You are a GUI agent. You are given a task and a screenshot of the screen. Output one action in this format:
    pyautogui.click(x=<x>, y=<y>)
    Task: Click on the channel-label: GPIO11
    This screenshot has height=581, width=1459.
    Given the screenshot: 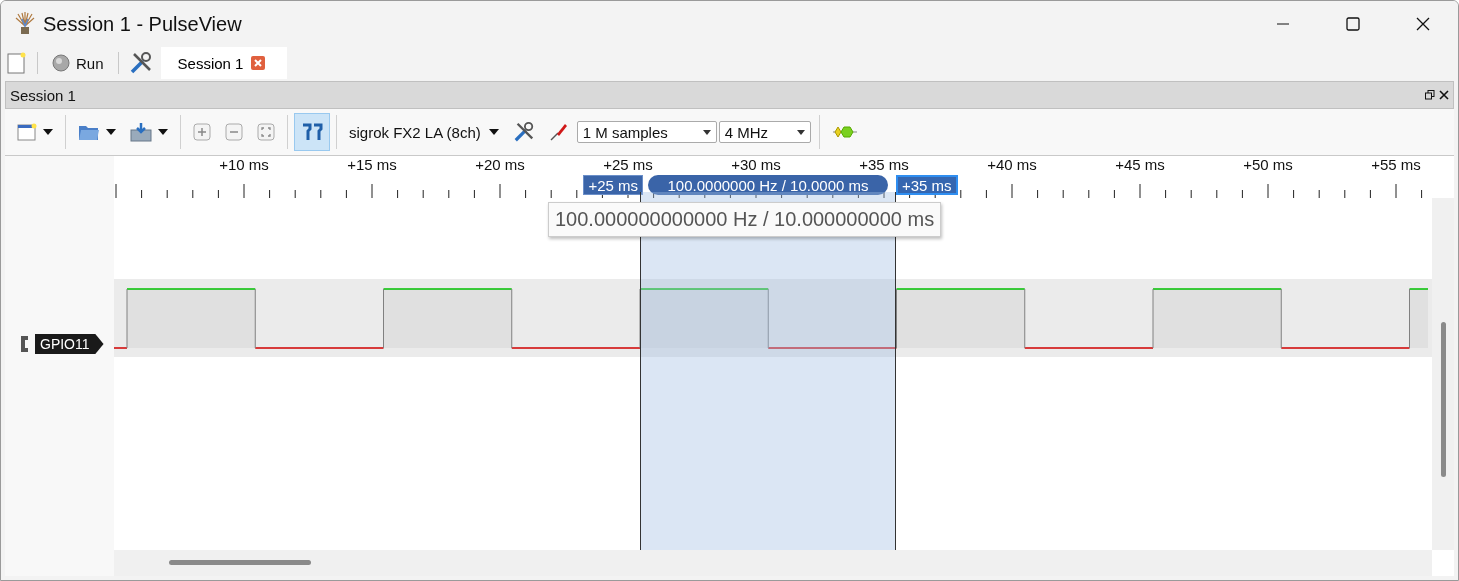 What is the action you would take?
    pyautogui.click(x=69, y=344)
    